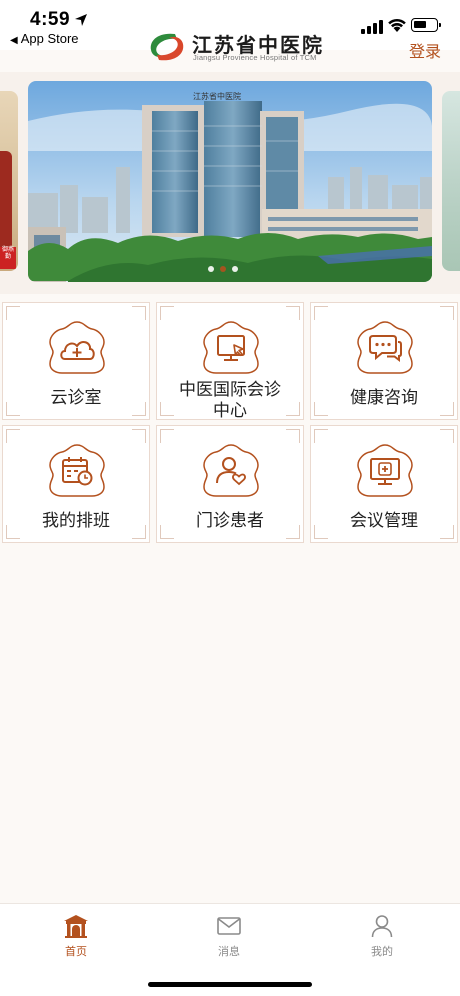 The width and height of the screenshot is (460, 996). I want to click on grid-item-my-schedule: 我的排班, so click(76, 484).